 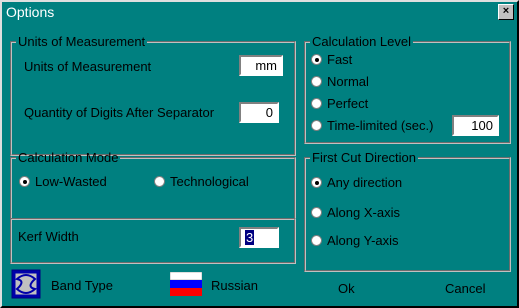 I want to click on calc-level-group-title: Calculation Level, so click(x=362, y=41).